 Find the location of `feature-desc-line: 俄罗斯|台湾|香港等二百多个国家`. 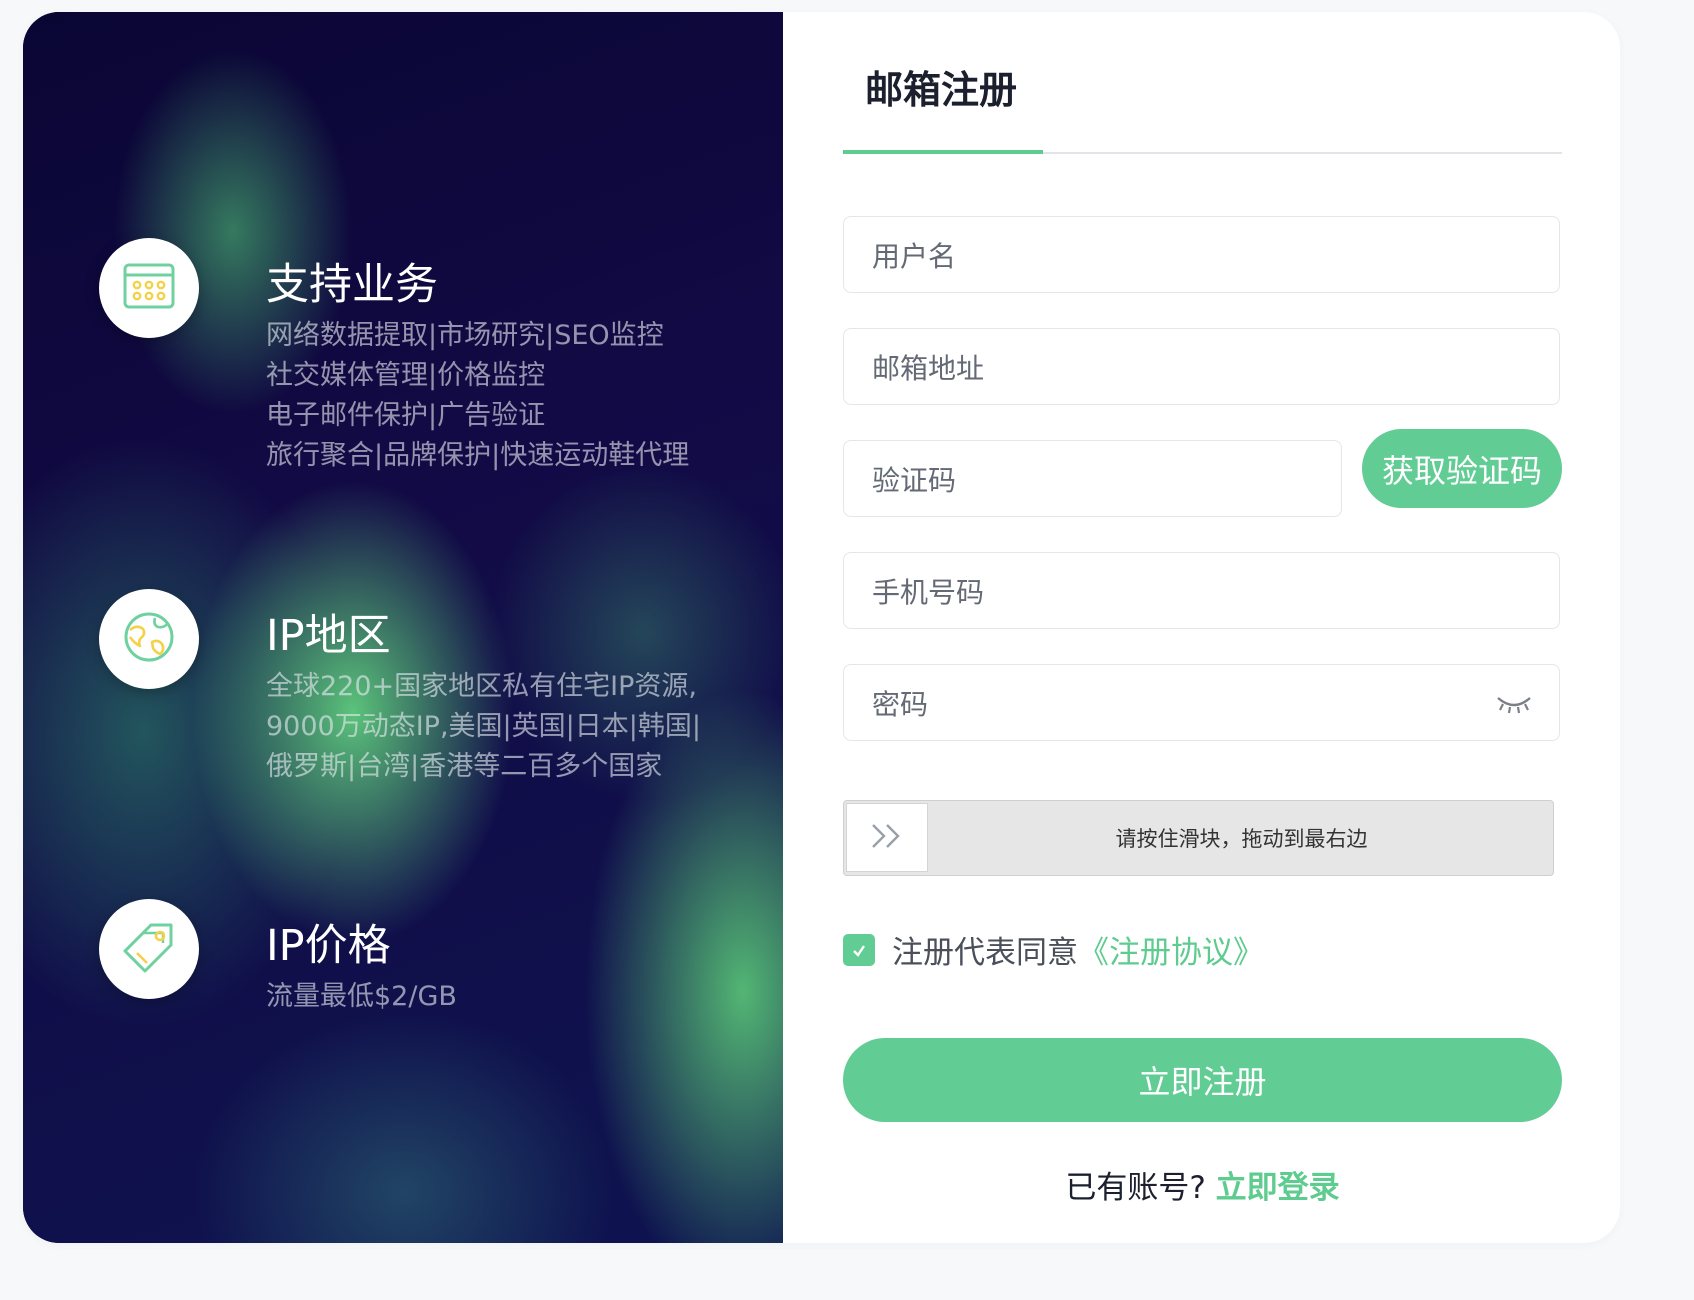

feature-desc-line: 俄罗斯|台湾|香港等二百多个国家 is located at coordinates (464, 766).